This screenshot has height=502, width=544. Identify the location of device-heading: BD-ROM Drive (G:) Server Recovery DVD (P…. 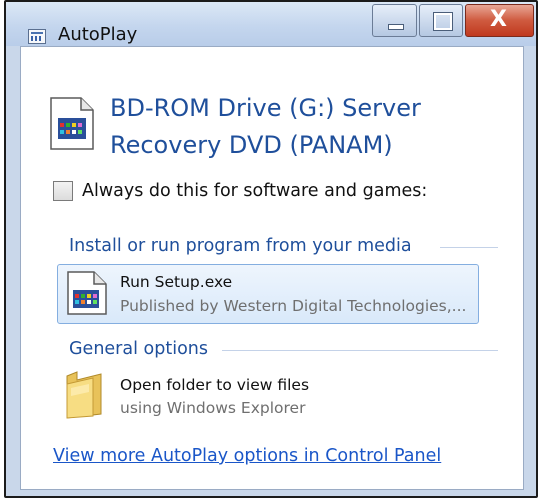
(265, 127).